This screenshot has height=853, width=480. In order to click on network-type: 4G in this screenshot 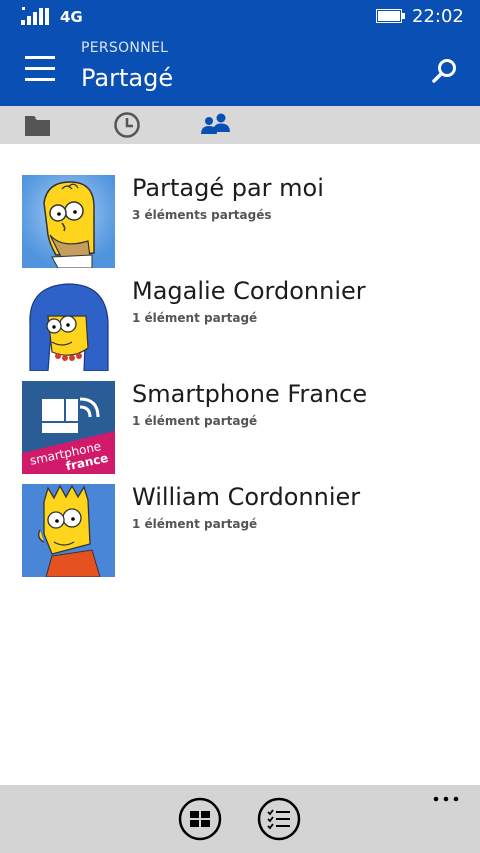, I will do `click(71, 17)`.